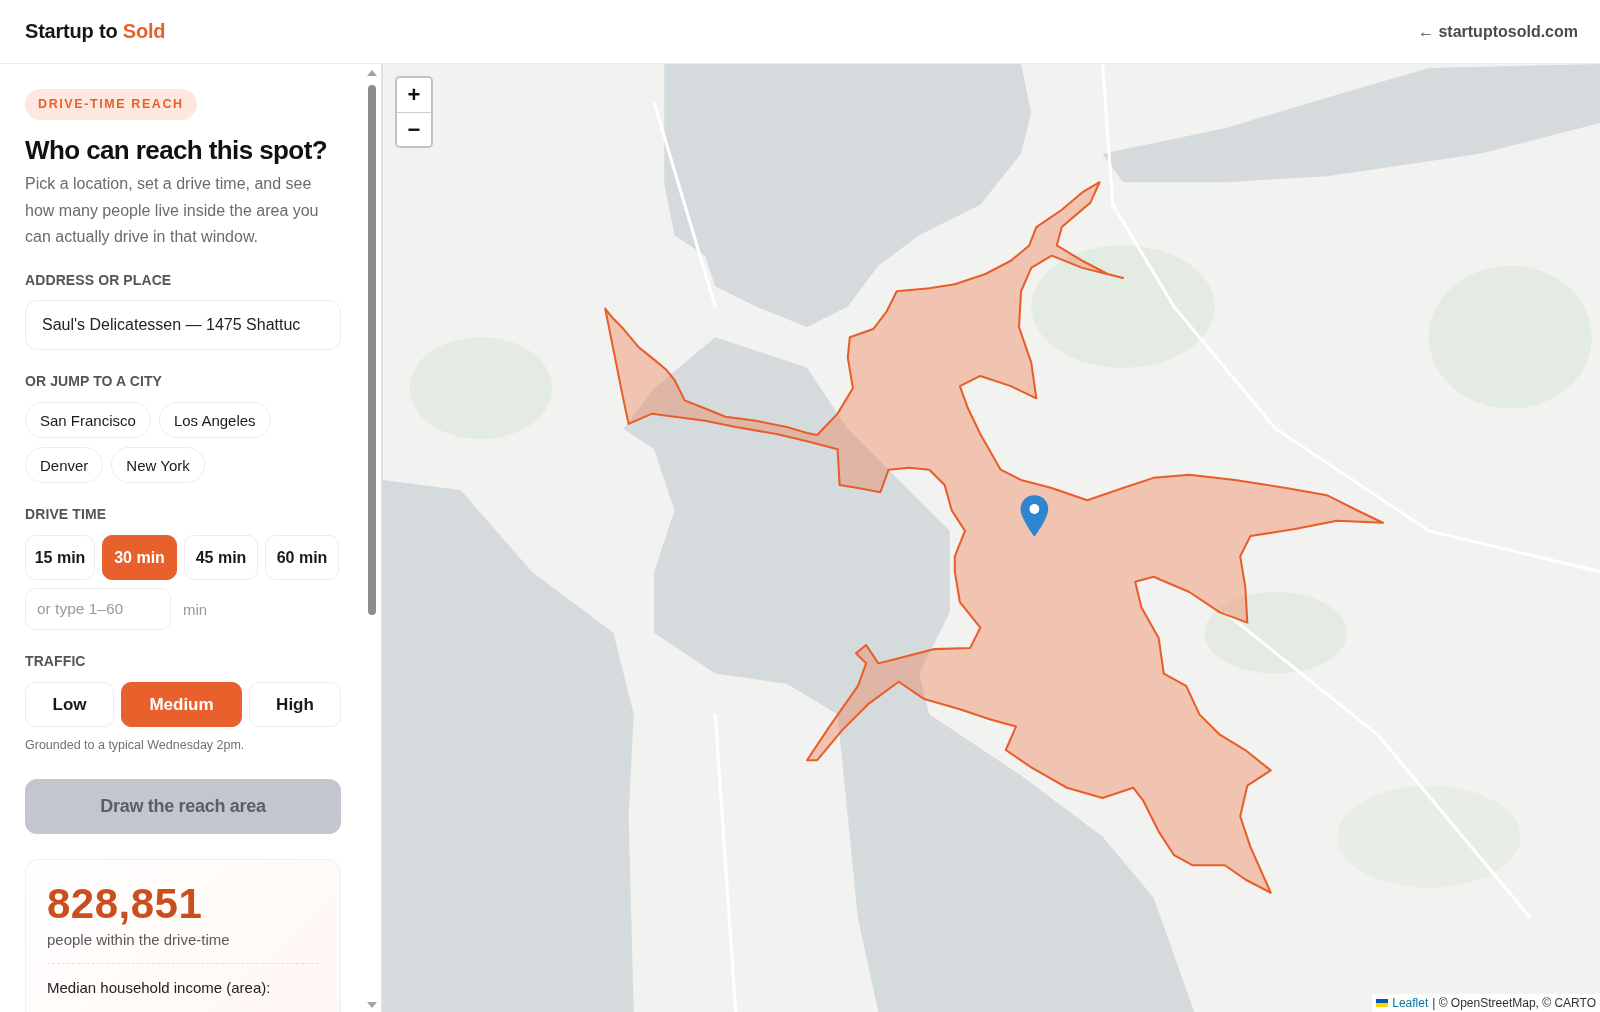  What do you see at coordinates (414, 95) in the screenshot?
I see `zoom-in-button: +` at bounding box center [414, 95].